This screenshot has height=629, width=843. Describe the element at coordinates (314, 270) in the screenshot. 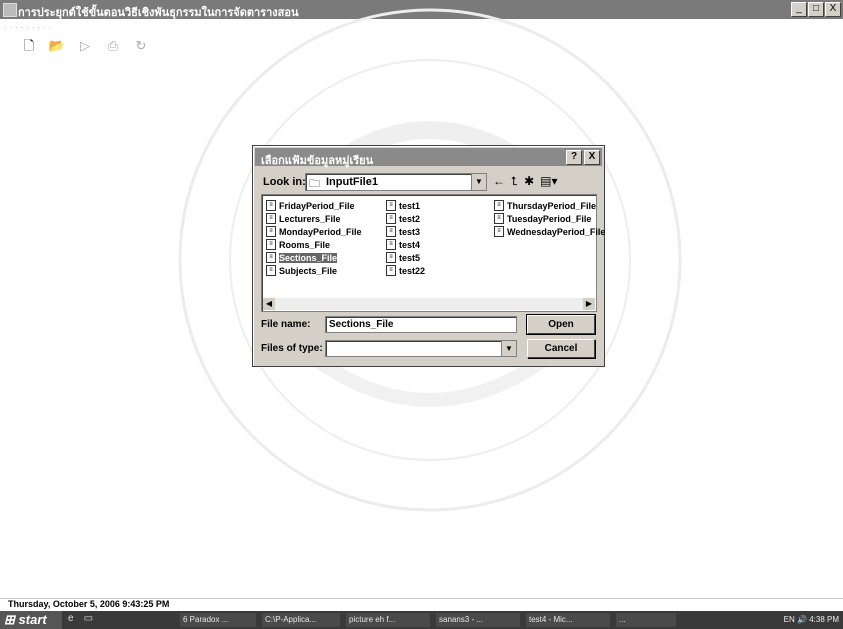

I see `file-item: ≡ Subjects_File` at that location.